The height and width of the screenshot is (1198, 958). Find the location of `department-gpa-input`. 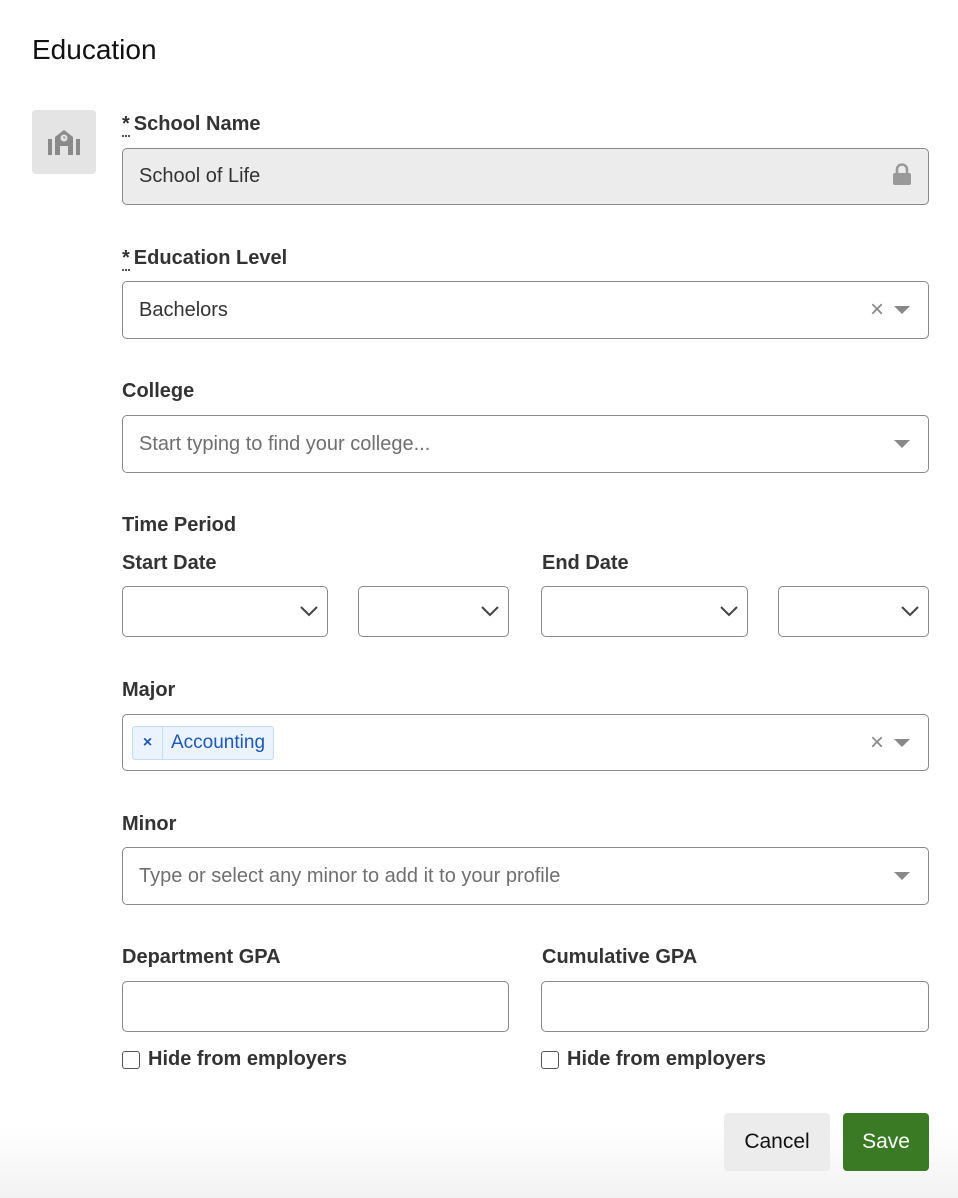

department-gpa-input is located at coordinates (315, 1006).